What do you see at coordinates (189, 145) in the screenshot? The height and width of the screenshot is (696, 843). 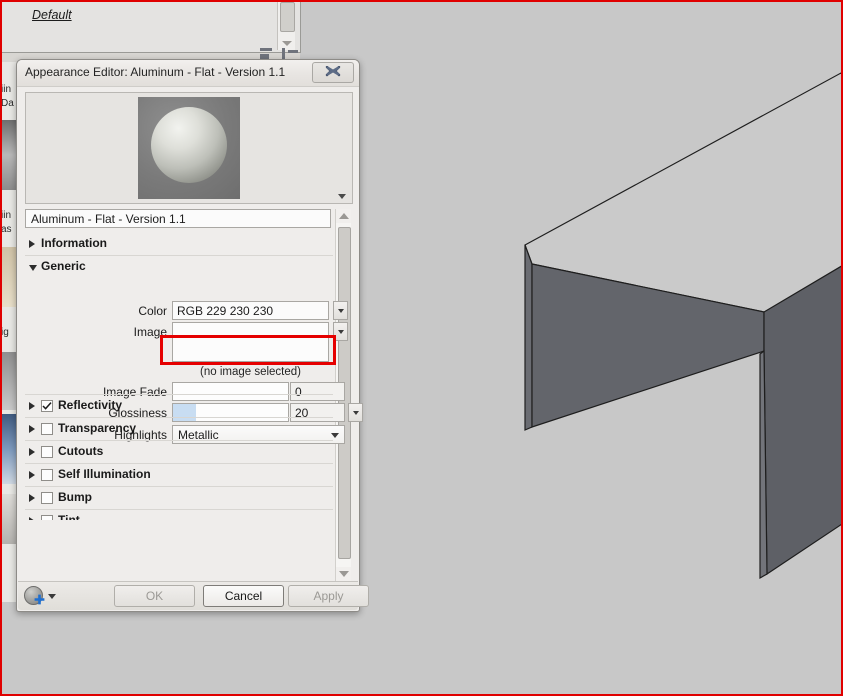 I see `material-sphere-preview` at bounding box center [189, 145].